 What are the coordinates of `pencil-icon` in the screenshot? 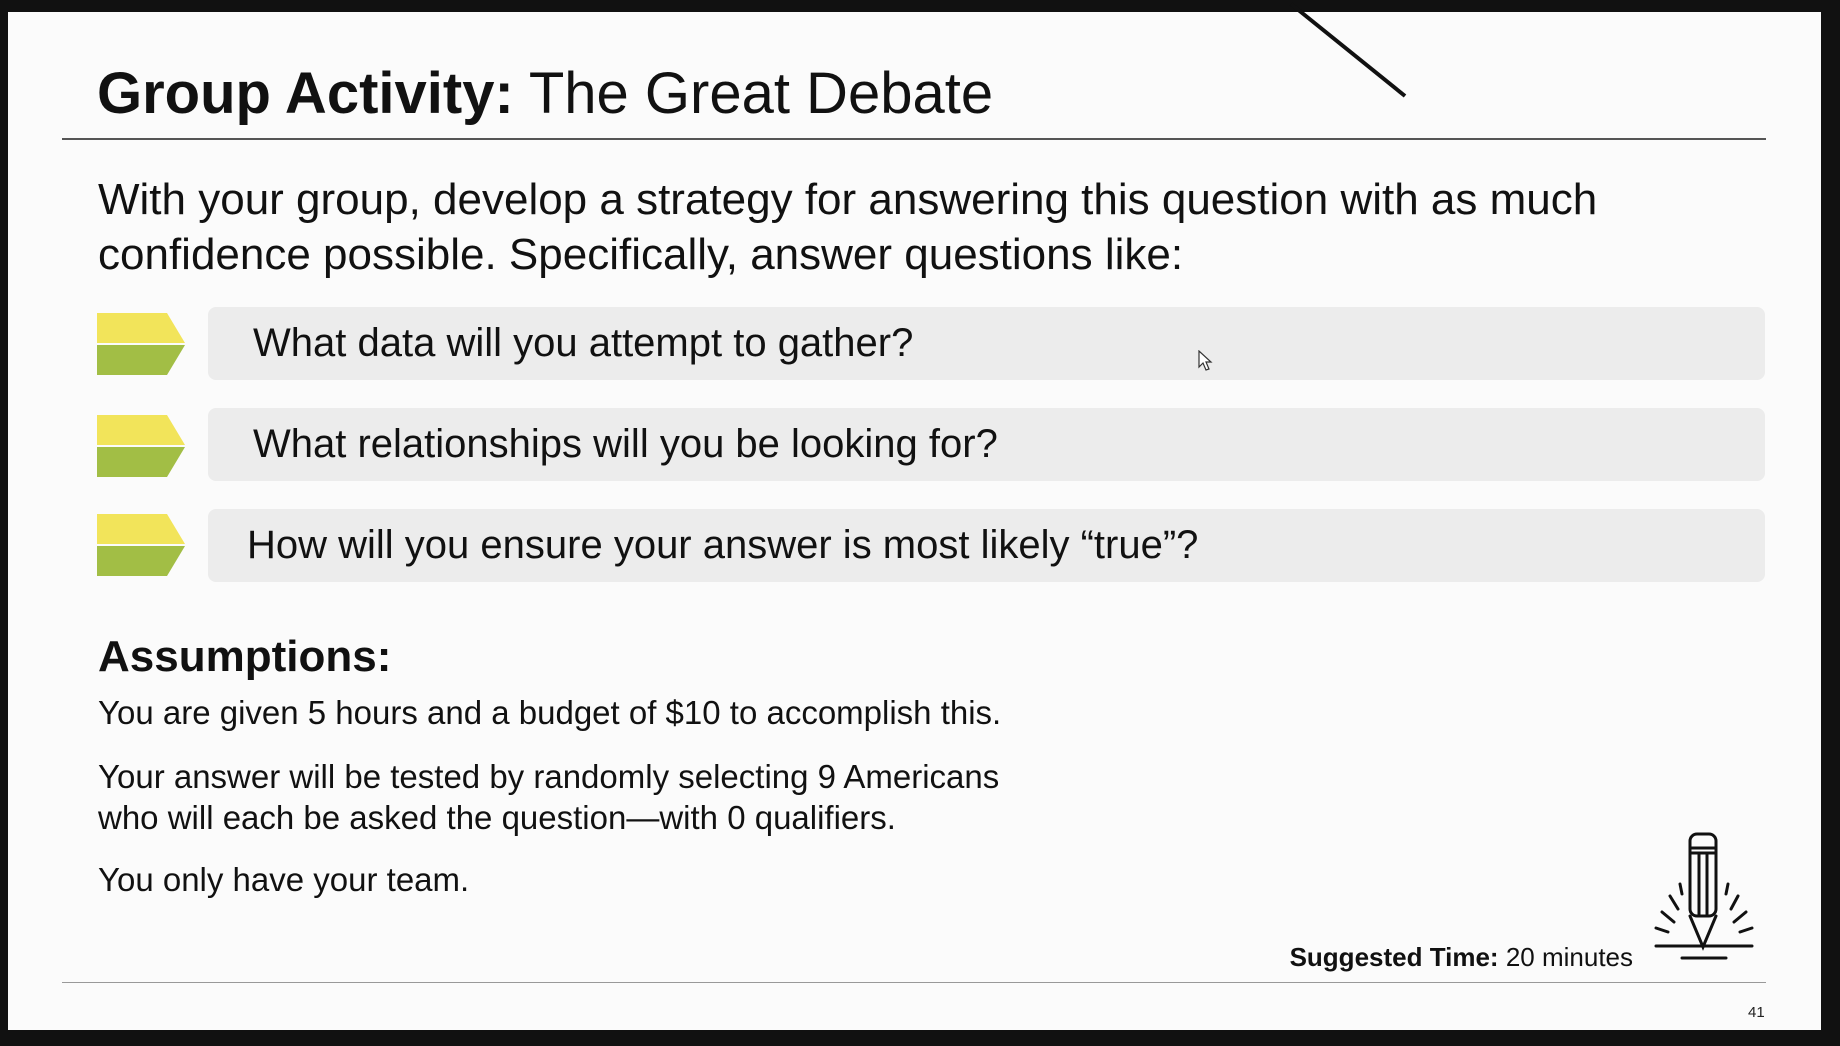 It's located at (1704, 896).